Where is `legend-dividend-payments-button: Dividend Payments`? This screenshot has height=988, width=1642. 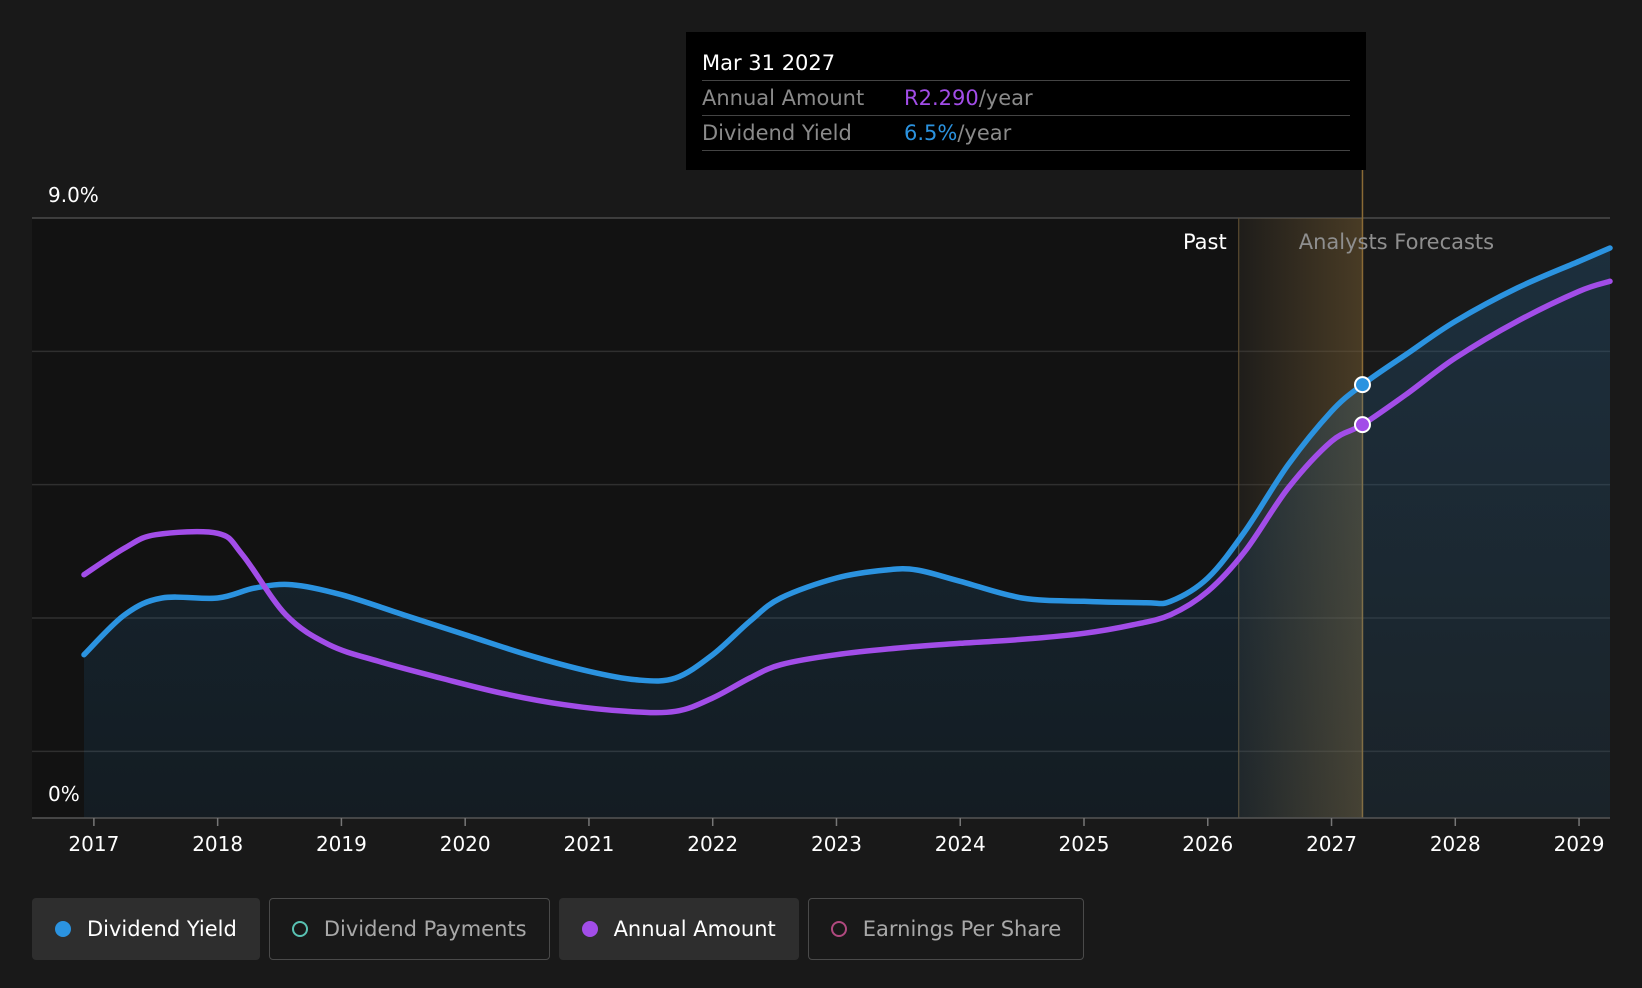 legend-dividend-payments-button: Dividend Payments is located at coordinates (409, 929).